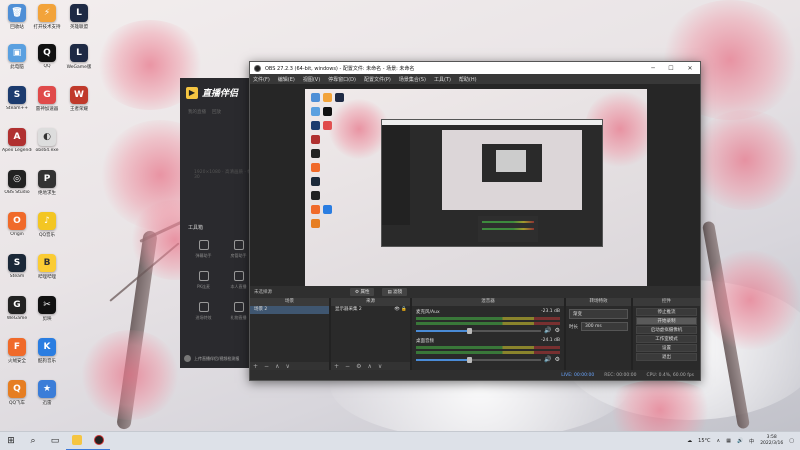 This screenshot has height=450, width=800. Describe the element at coordinates (791, 441) in the screenshot. I see `notification-icon: ▢` at that location.